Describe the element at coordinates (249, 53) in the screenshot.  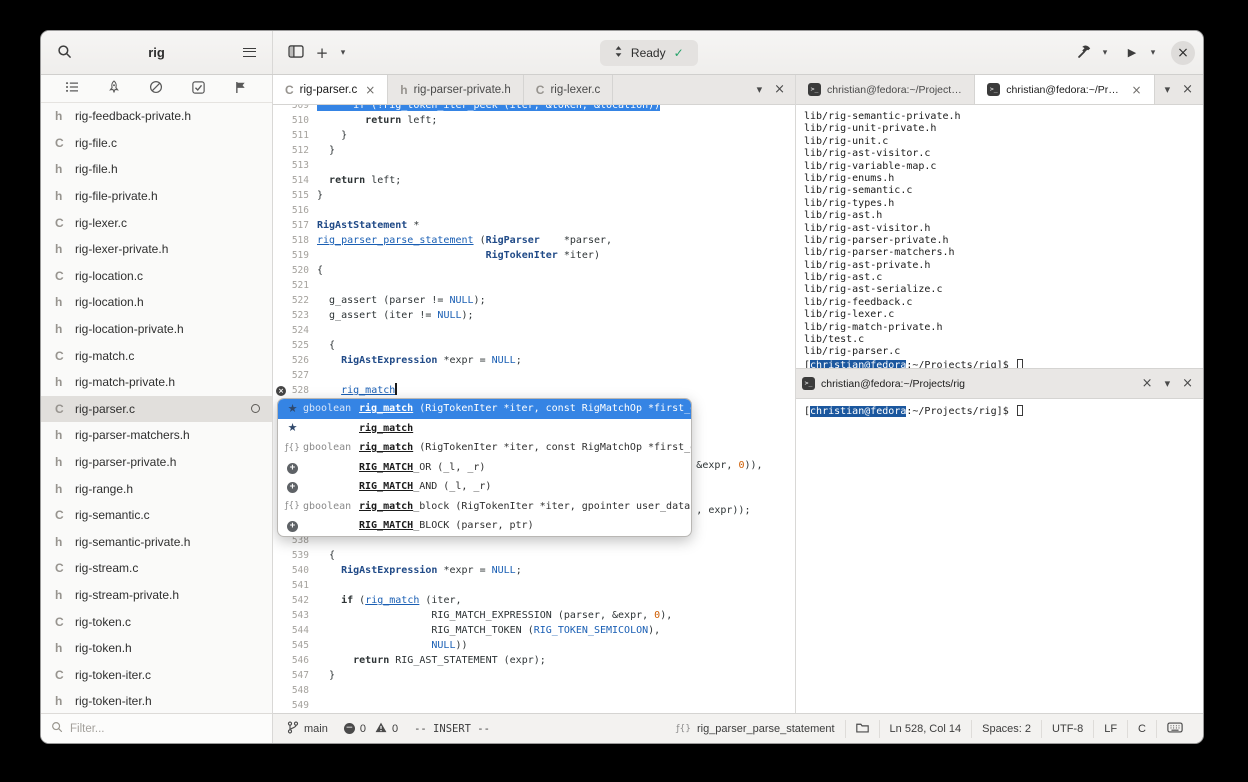
I see `menu-button` at that location.